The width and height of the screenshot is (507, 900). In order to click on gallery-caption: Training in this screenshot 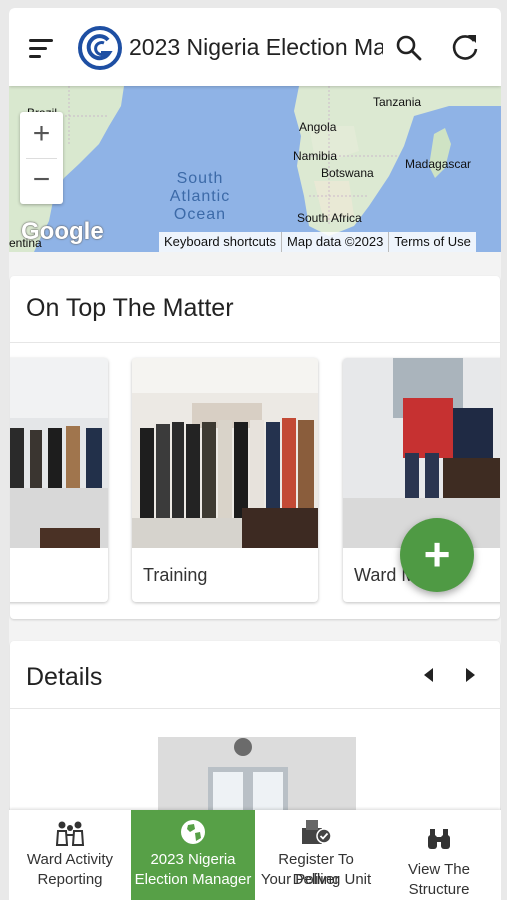, I will do `click(175, 575)`.